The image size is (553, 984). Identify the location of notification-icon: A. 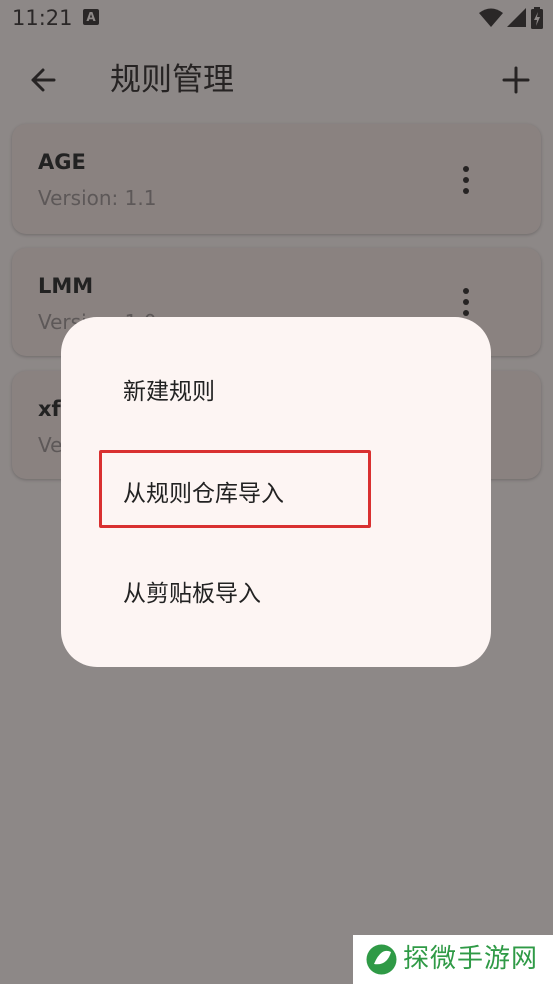
(91, 17).